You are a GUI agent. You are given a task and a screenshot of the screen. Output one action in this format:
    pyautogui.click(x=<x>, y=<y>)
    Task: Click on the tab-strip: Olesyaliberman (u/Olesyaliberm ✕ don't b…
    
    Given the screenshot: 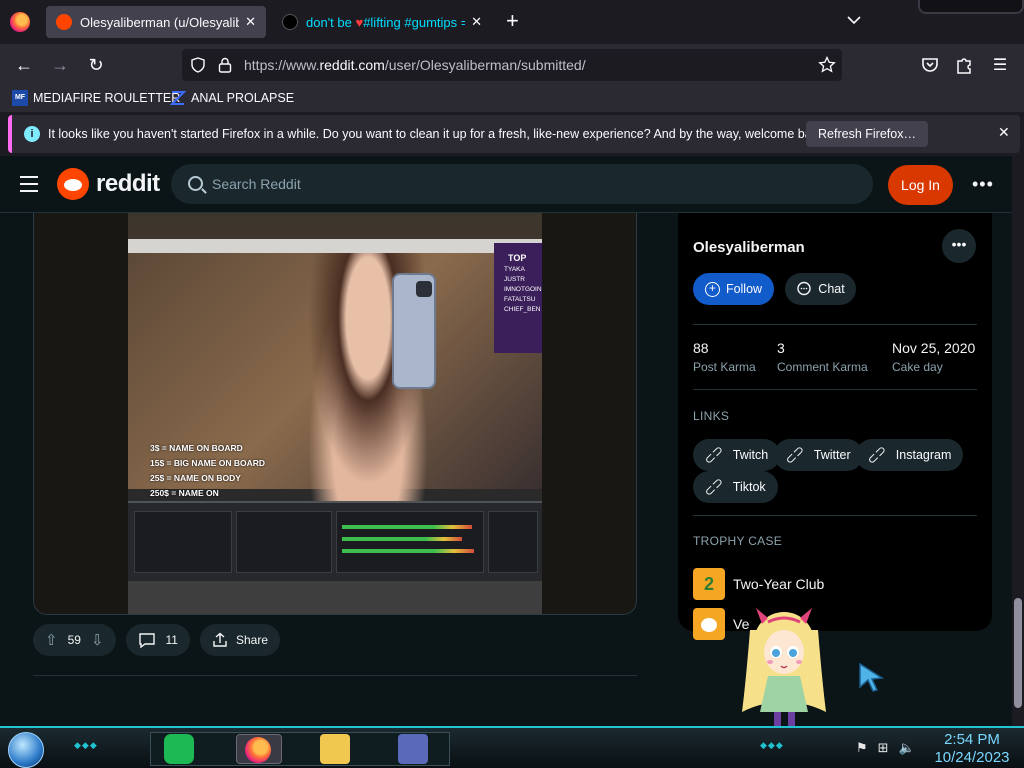 What is the action you would take?
    pyautogui.click(x=512, y=22)
    